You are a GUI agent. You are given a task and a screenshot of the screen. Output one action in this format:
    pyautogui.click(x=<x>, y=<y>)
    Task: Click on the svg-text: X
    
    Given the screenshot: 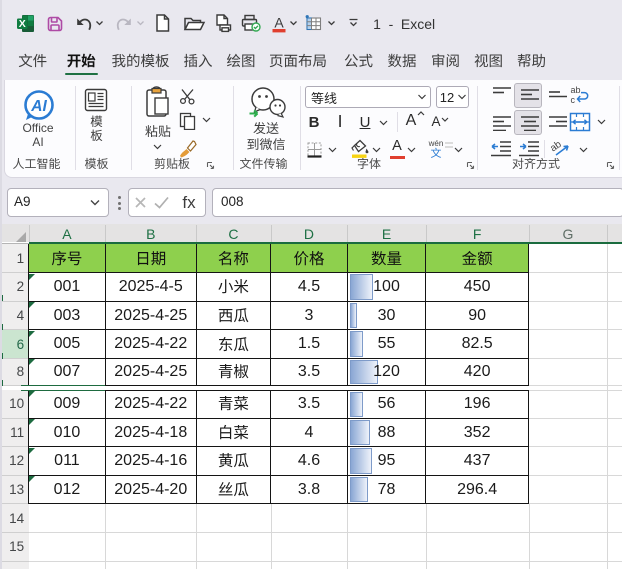 What is the action you would take?
    pyautogui.click(x=22, y=24)
    